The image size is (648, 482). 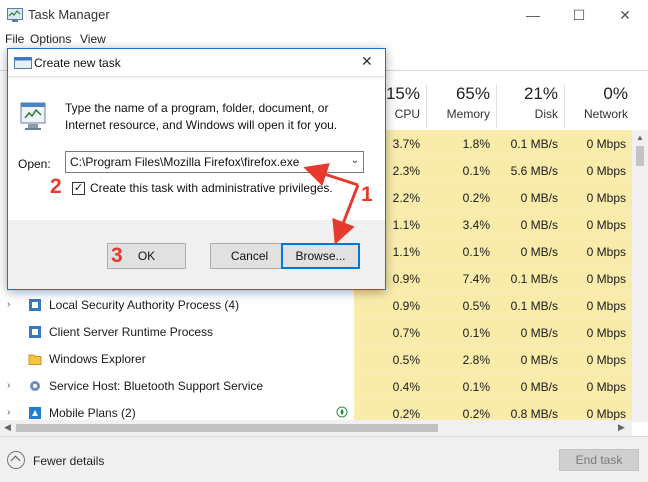 I want to click on collapse-chevron-icon, so click(x=16, y=460).